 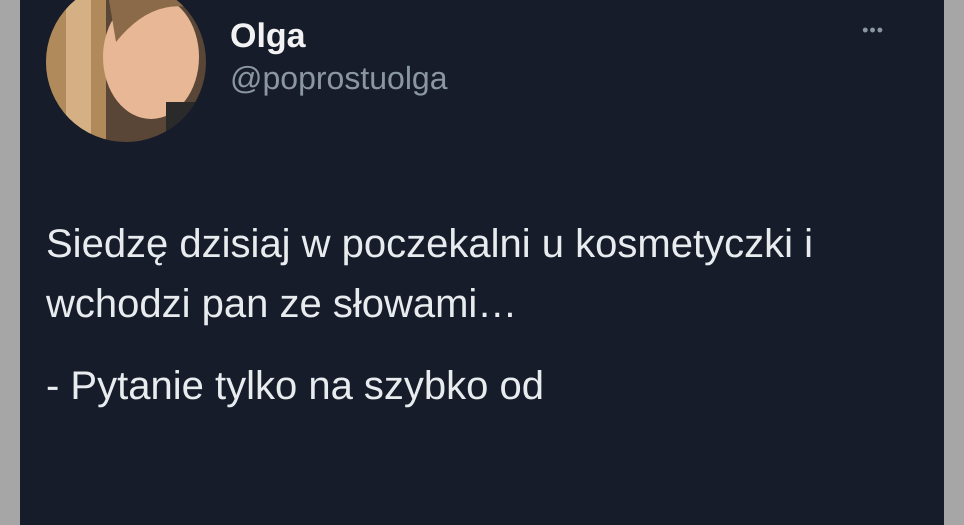 I want to click on author-name: Olga, so click(x=268, y=36).